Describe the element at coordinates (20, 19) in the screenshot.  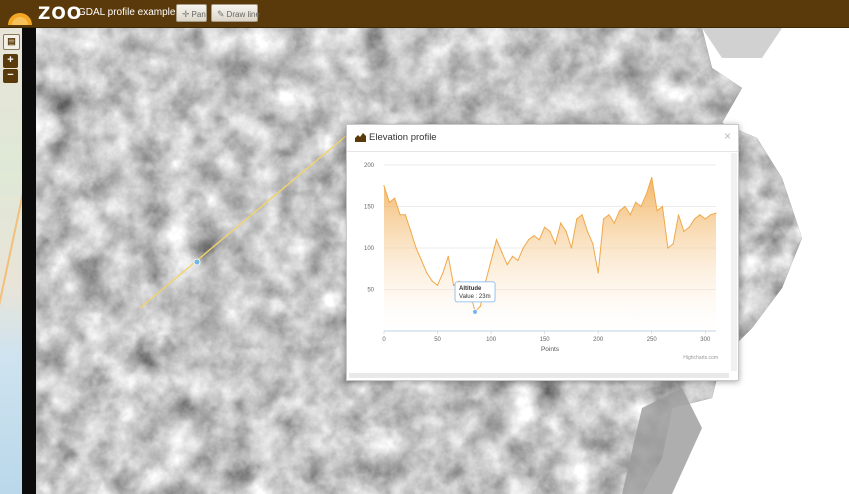
I see `sun-logo-icon` at that location.